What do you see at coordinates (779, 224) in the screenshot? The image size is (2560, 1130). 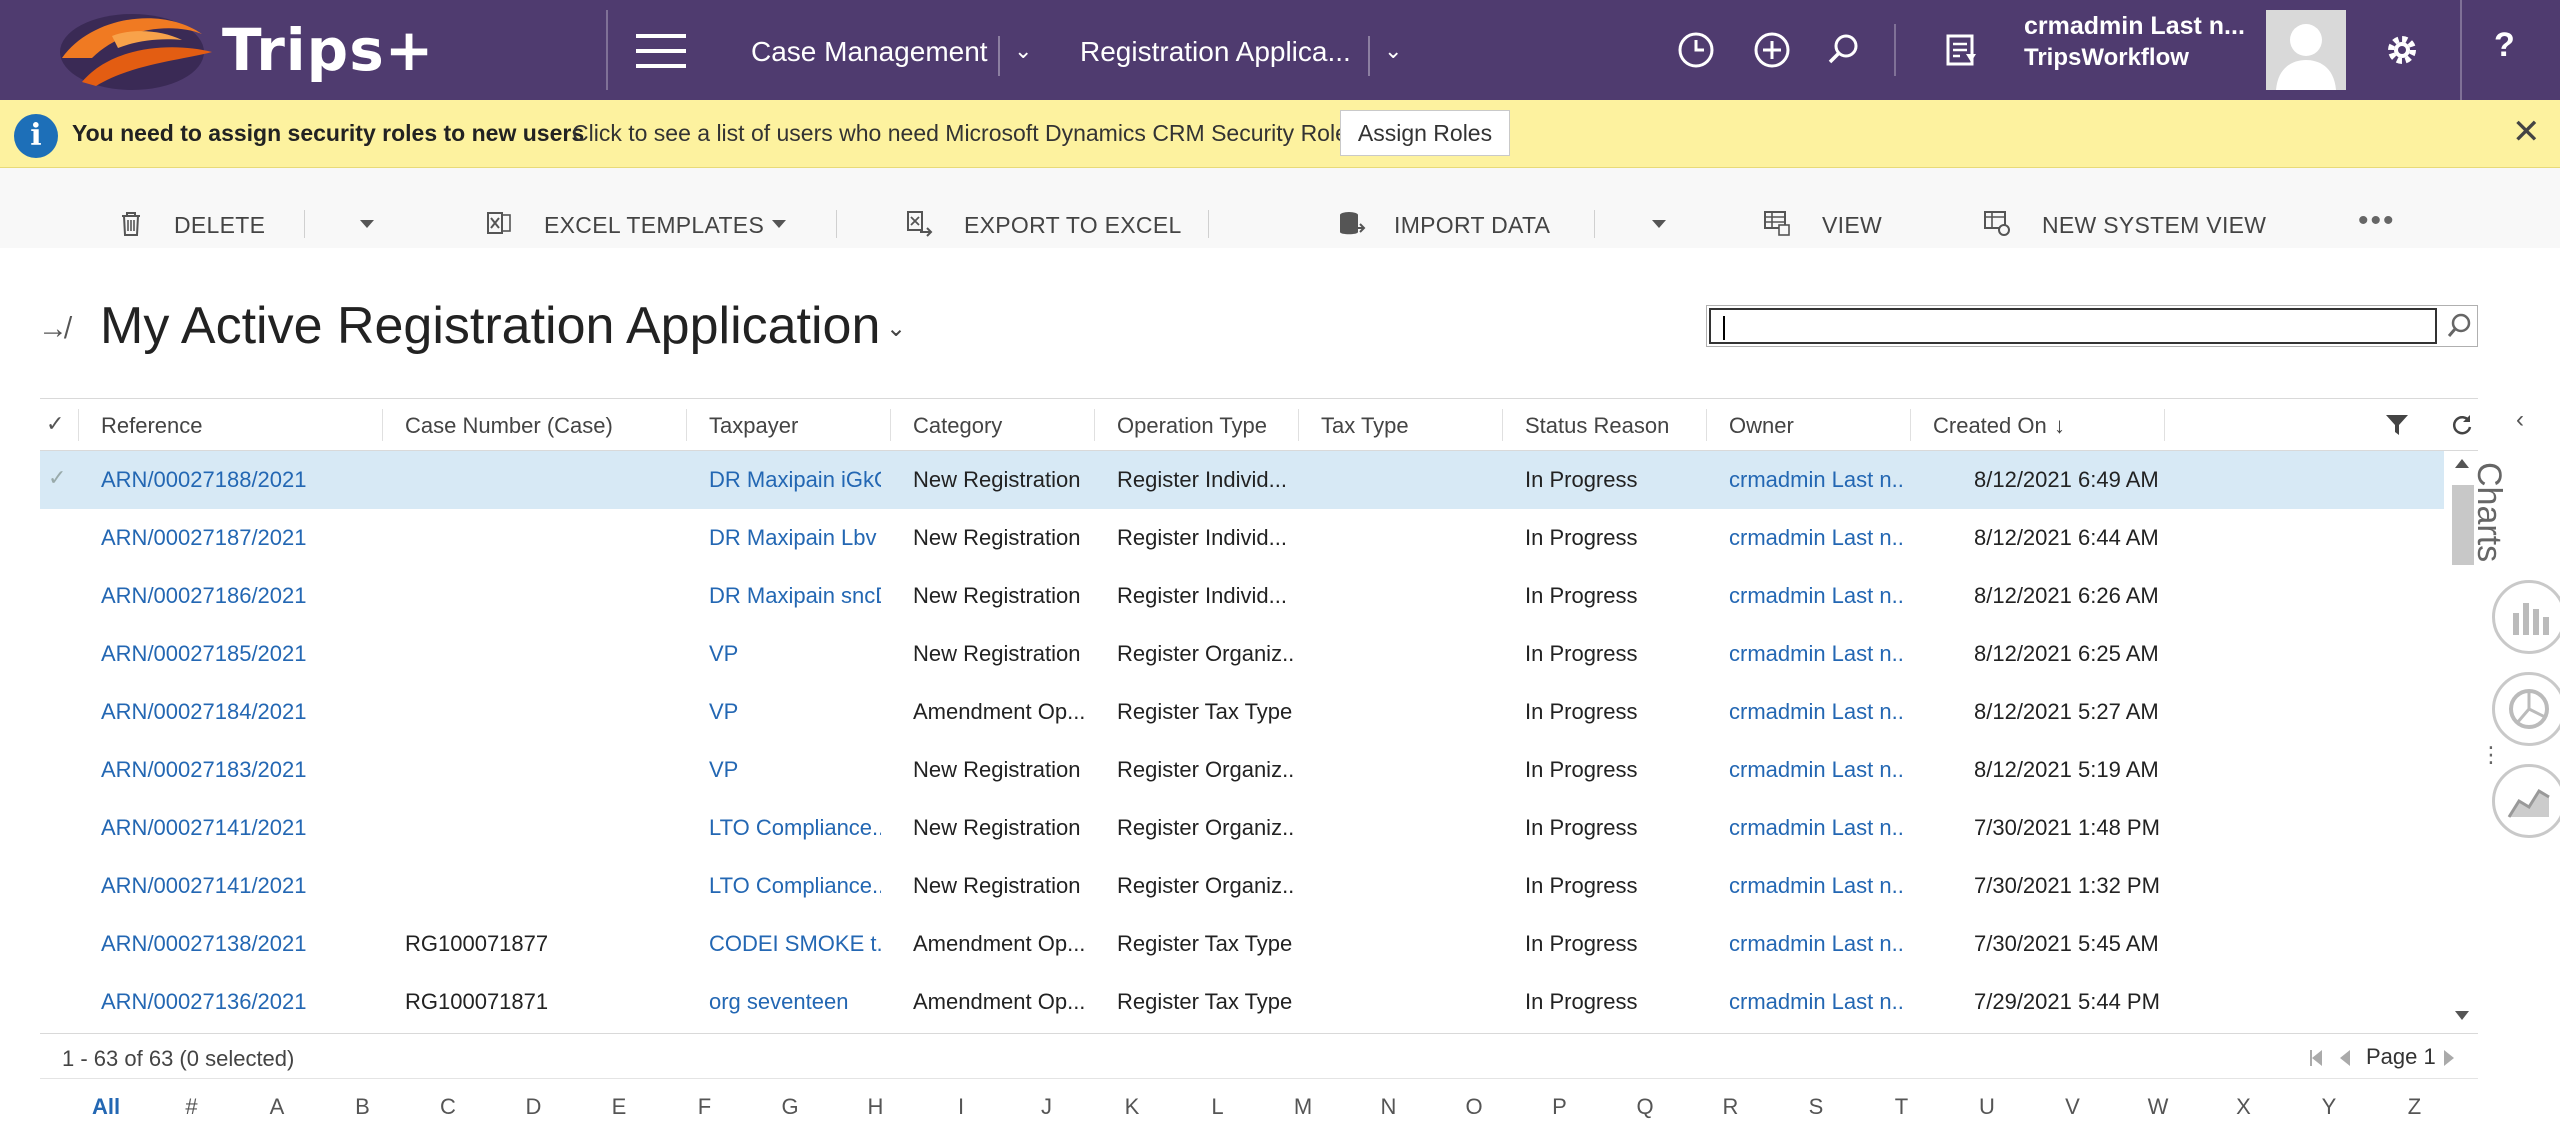 I see `excel-templates-dropdown-caret` at bounding box center [779, 224].